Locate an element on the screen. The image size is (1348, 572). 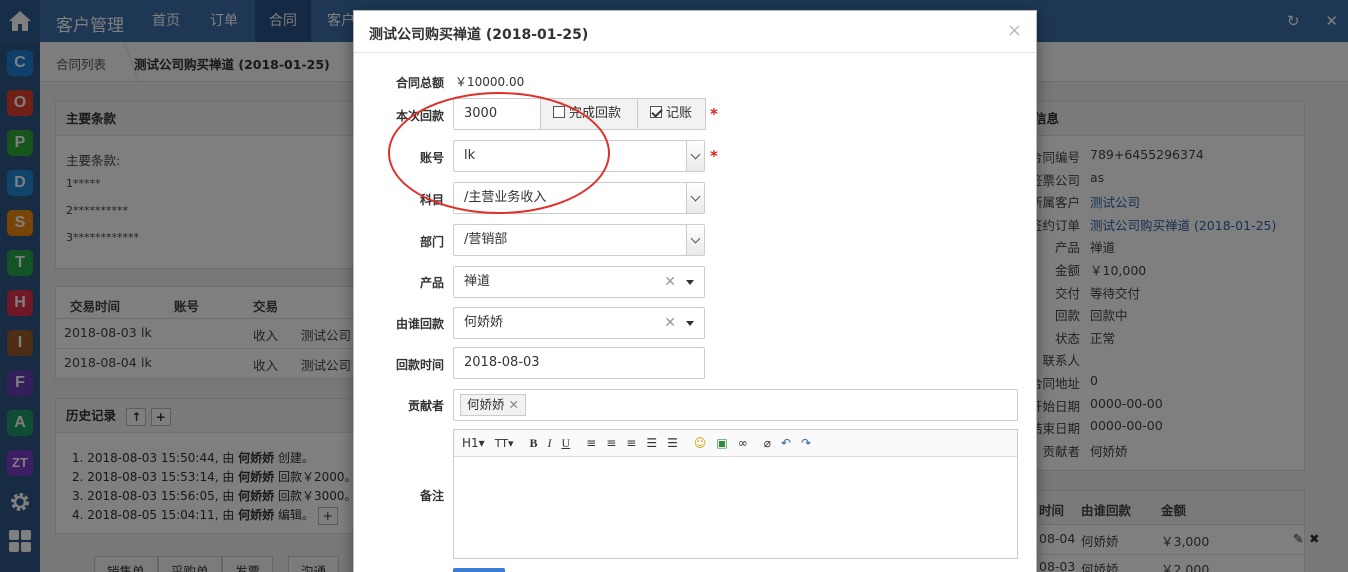
bold-icon: B is located at coordinates (533, 443).